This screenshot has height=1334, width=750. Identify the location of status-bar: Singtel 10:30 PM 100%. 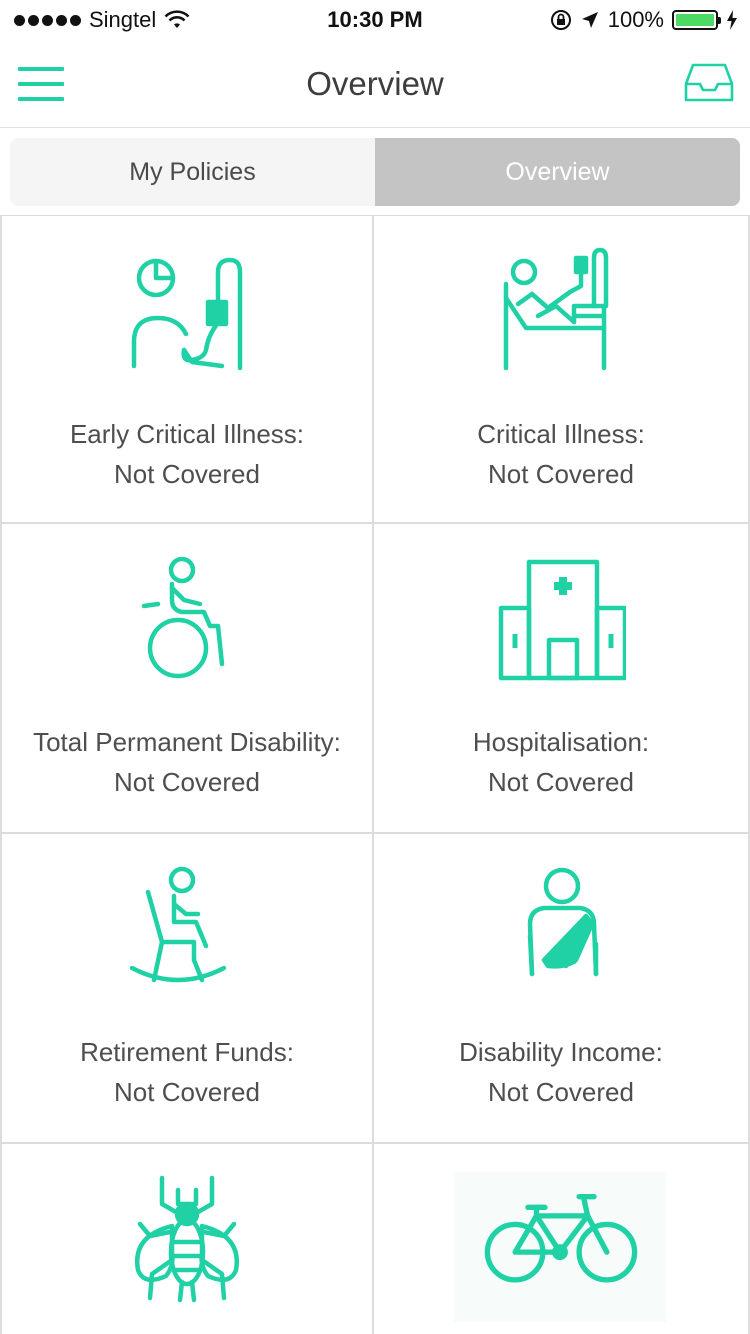
(375, 20).